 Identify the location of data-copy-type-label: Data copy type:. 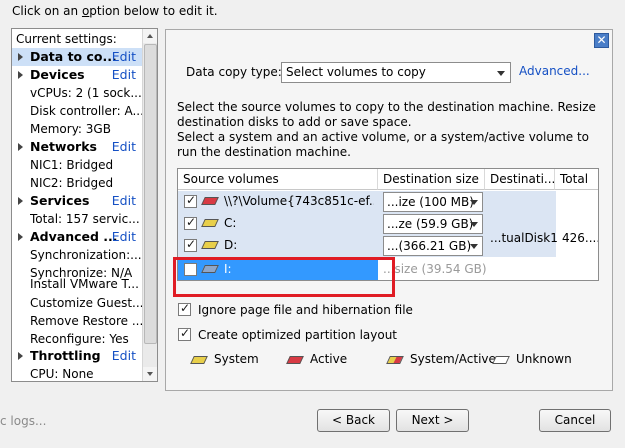
(234, 72).